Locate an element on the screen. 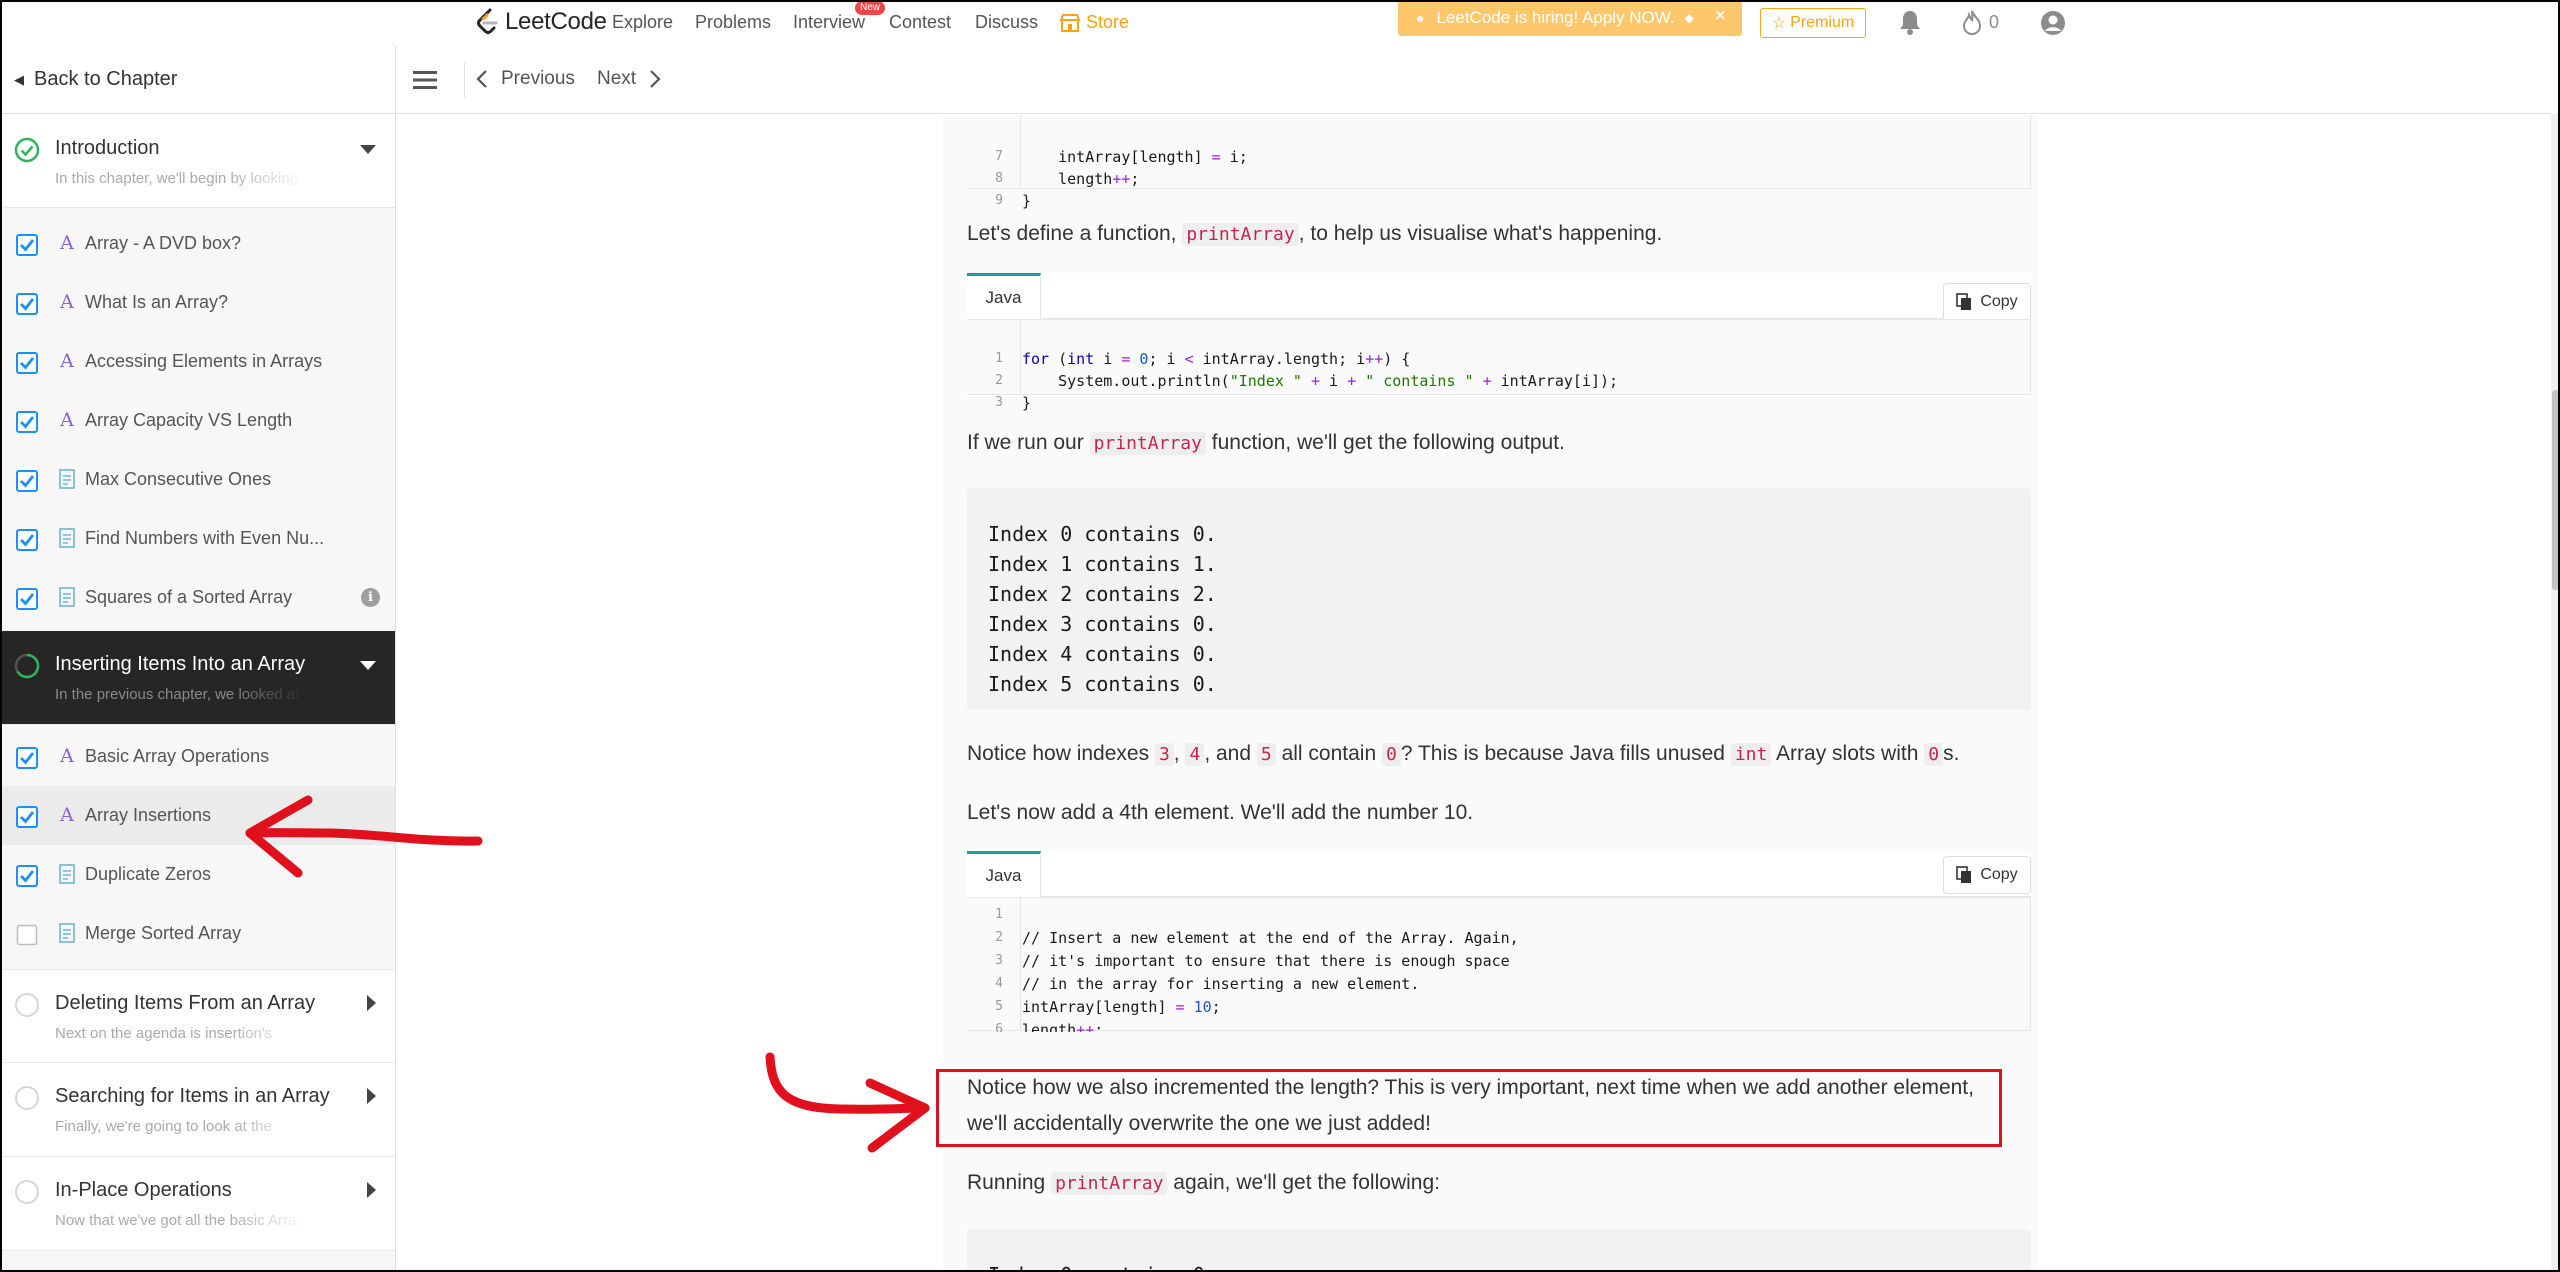 The image size is (2560, 1272). logo-text: LeetCode is located at coordinates (556, 21).